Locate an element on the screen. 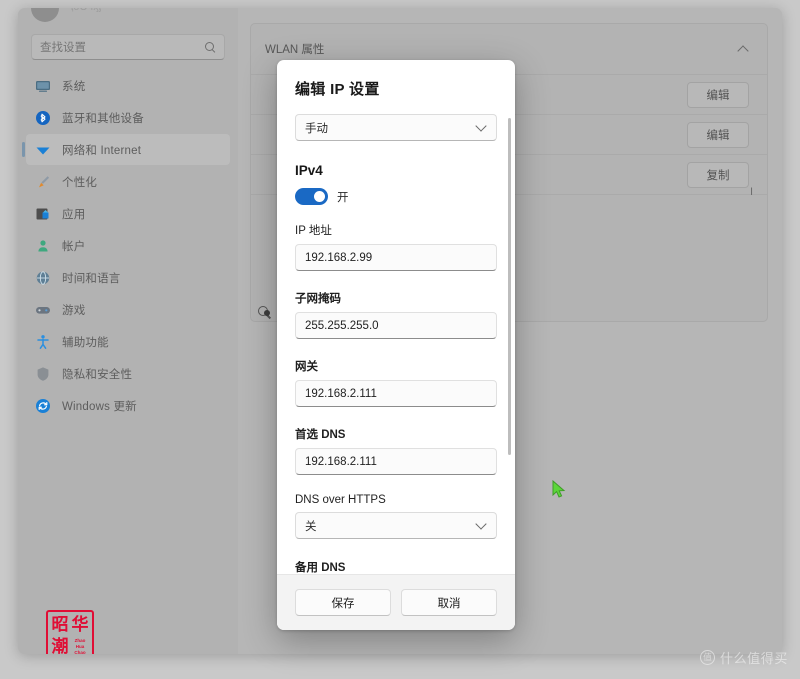 The height and width of the screenshot is (679, 800). dns-over-https-value: 关 is located at coordinates (311, 526).